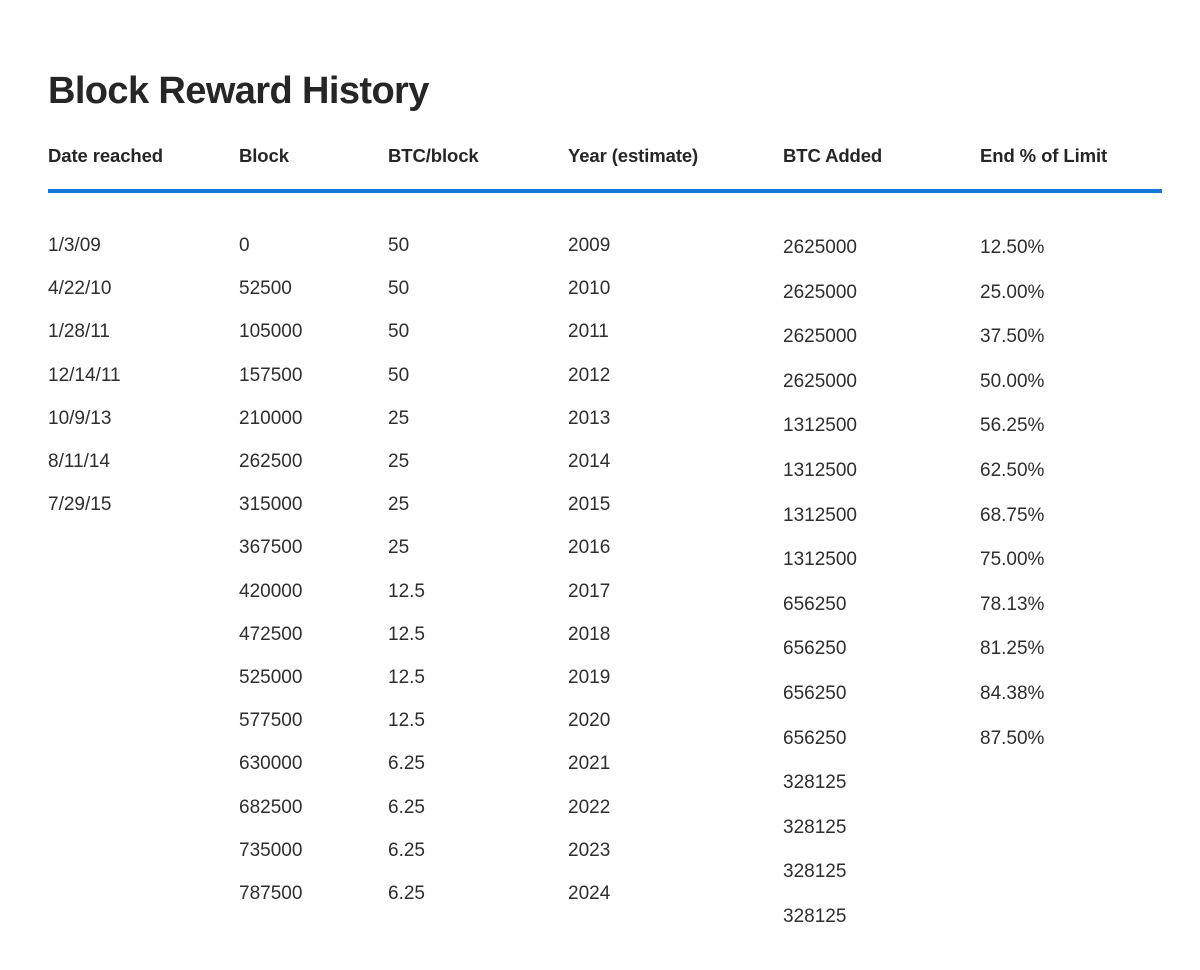  Describe the element at coordinates (1012, 515) in the screenshot. I see `cell-end-pct-limit: 68.75%` at that location.